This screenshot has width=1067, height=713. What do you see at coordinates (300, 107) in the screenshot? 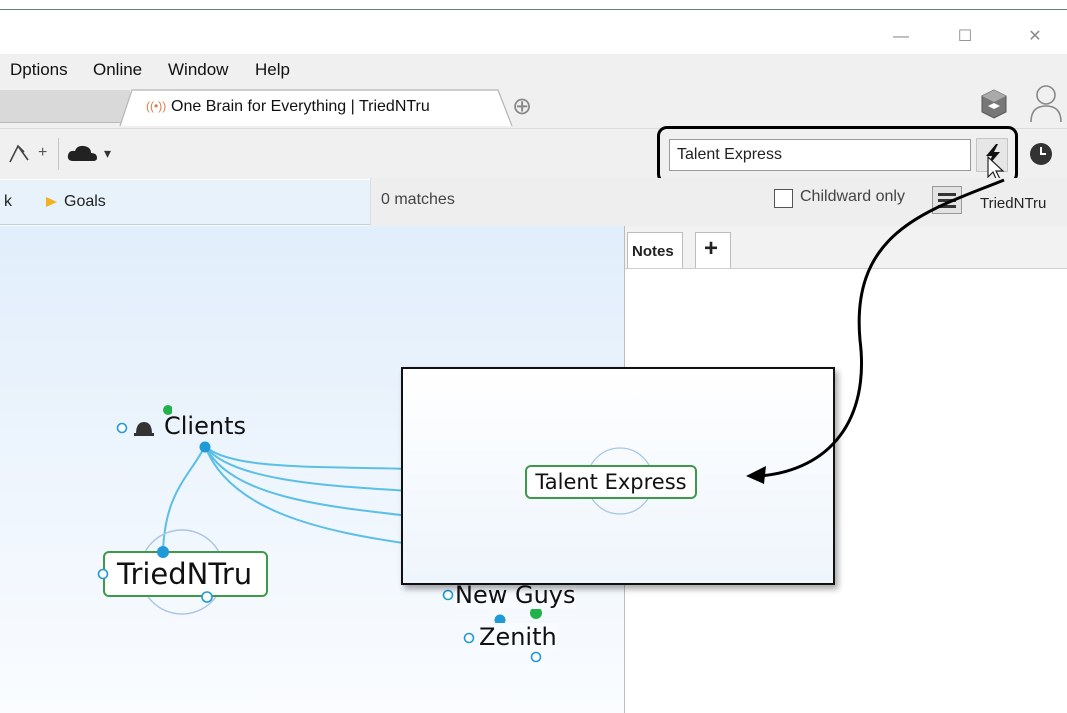
I see `tab-active-label: One Brain for Everything | TriedNTru` at bounding box center [300, 107].